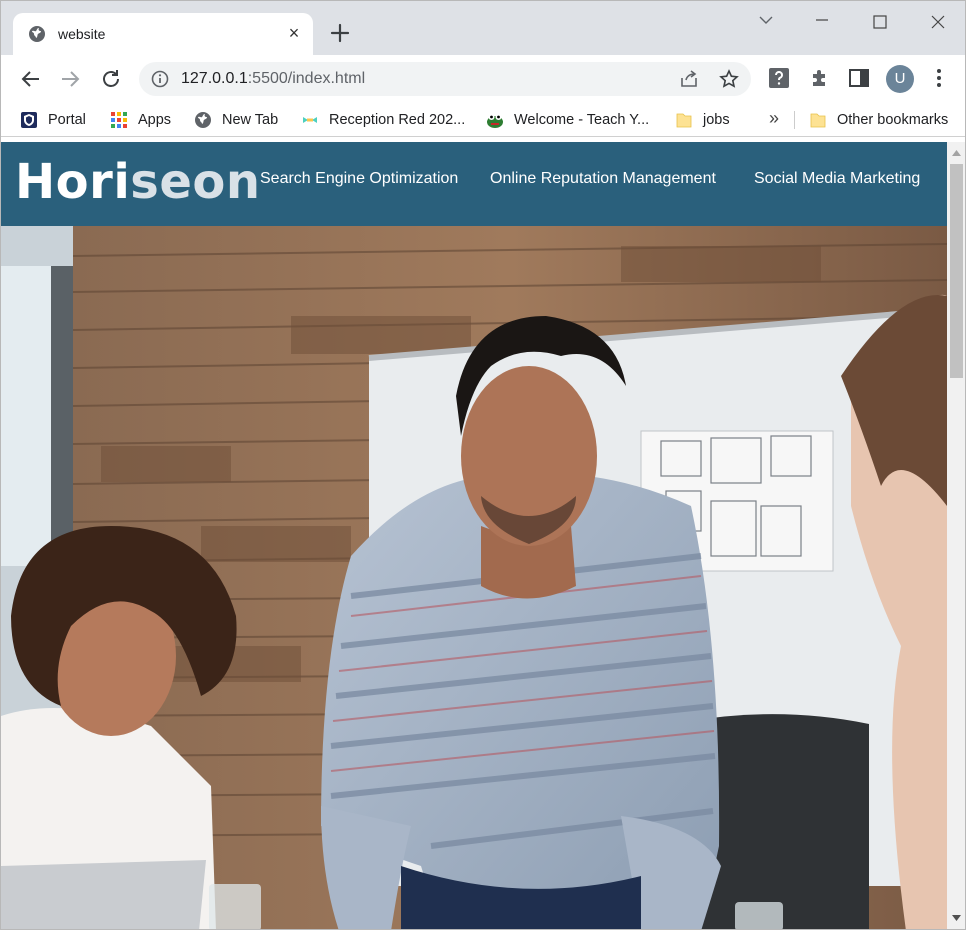 The height and width of the screenshot is (942, 972). Describe the element at coordinates (956, 918) in the screenshot. I see `scroll-down-arrow-icon` at that location.